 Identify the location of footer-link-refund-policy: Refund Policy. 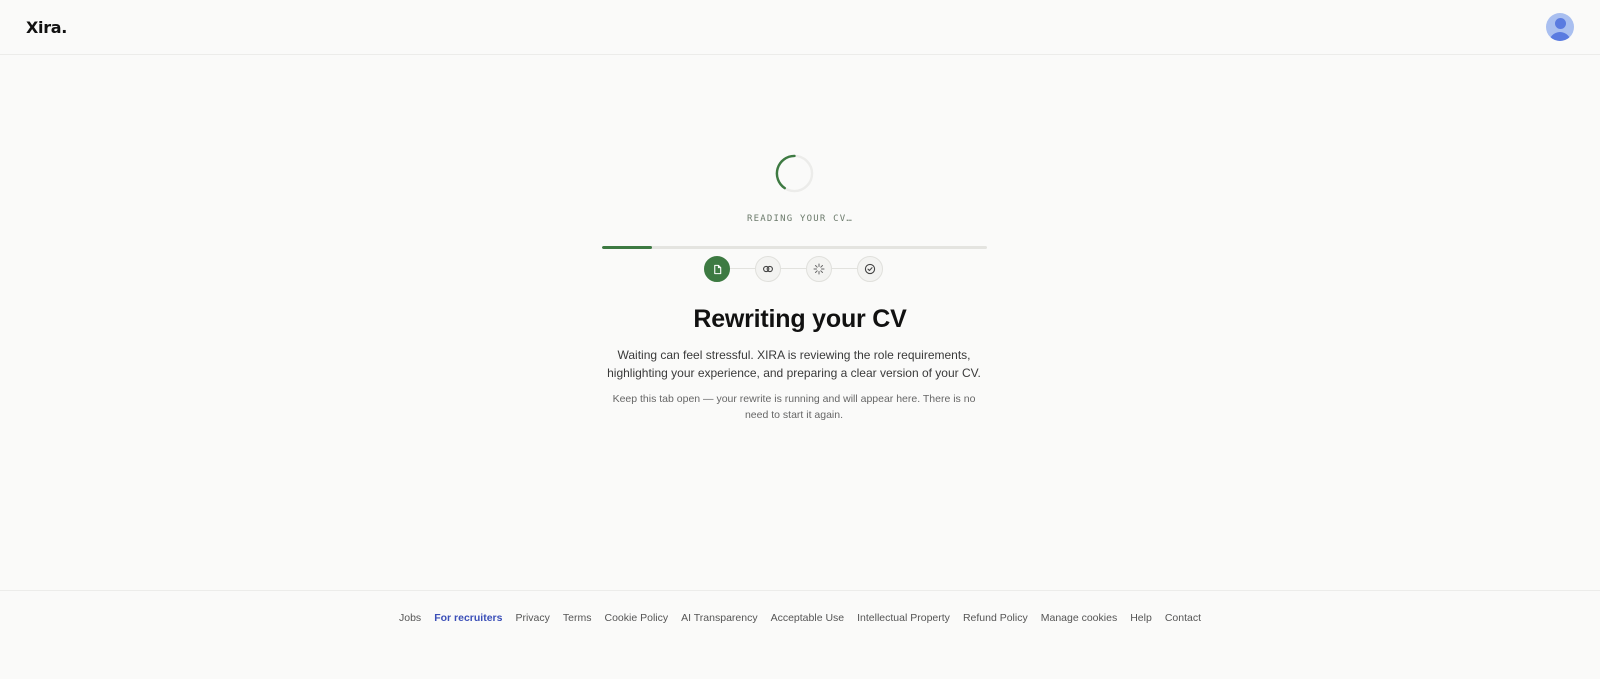
(995, 618).